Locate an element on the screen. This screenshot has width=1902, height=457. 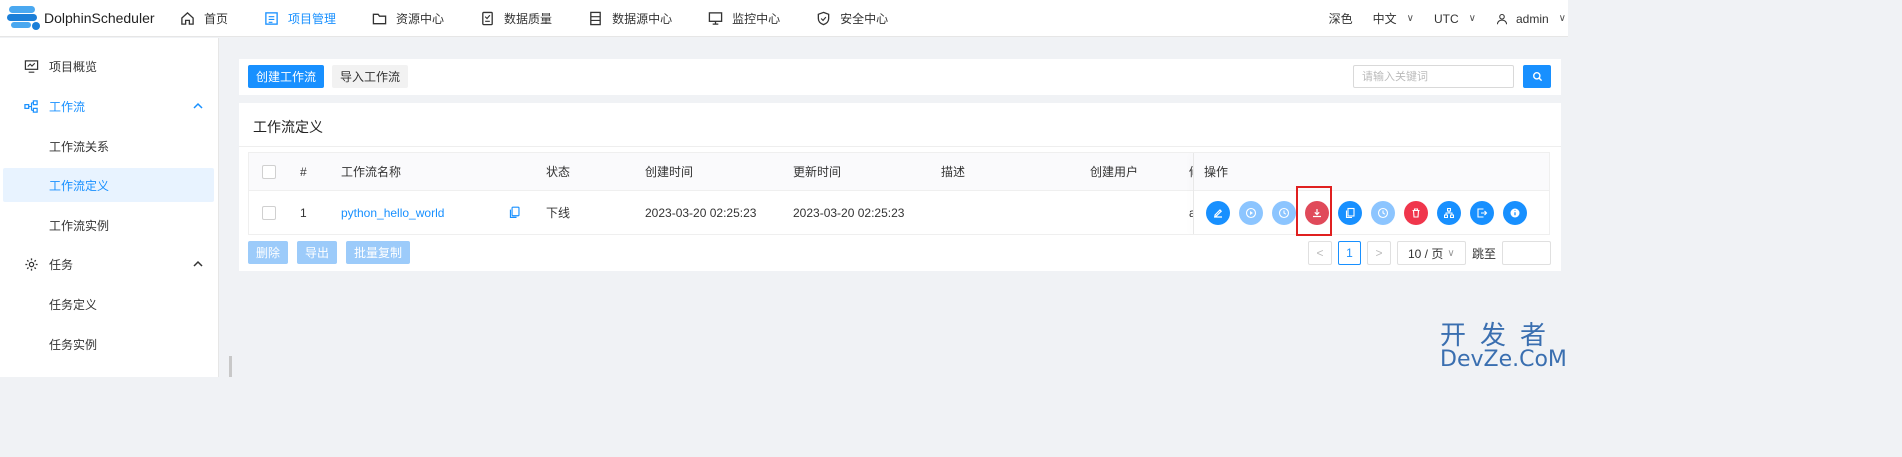
sidebar-item-task-instance: 任务实例 is located at coordinates (109, 344).